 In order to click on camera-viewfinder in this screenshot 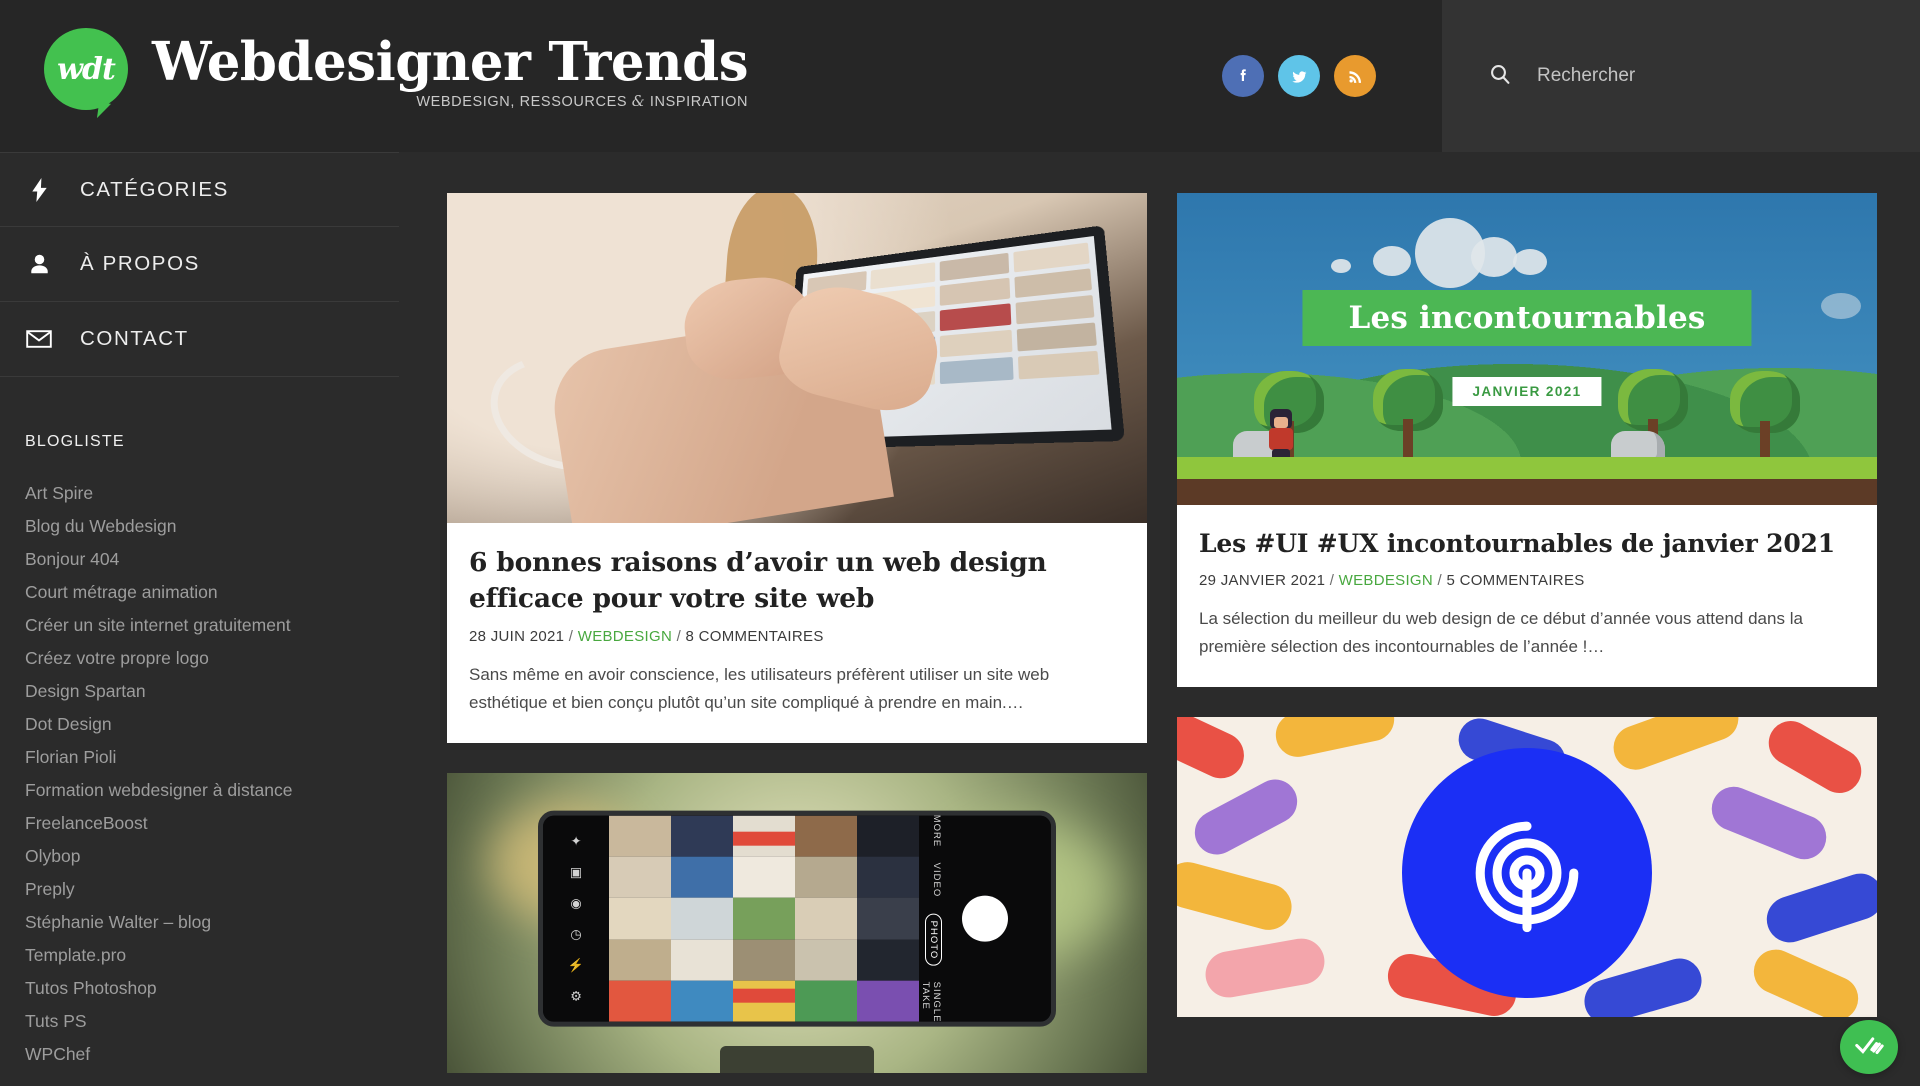, I will do `click(764, 918)`.